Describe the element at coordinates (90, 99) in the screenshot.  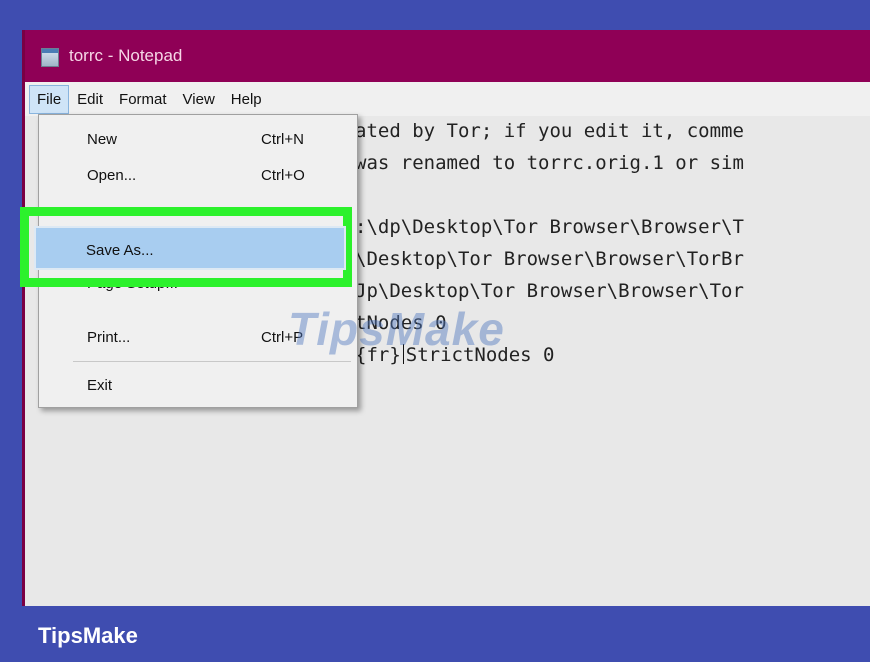
I see `menu-edit: Edit` at that location.